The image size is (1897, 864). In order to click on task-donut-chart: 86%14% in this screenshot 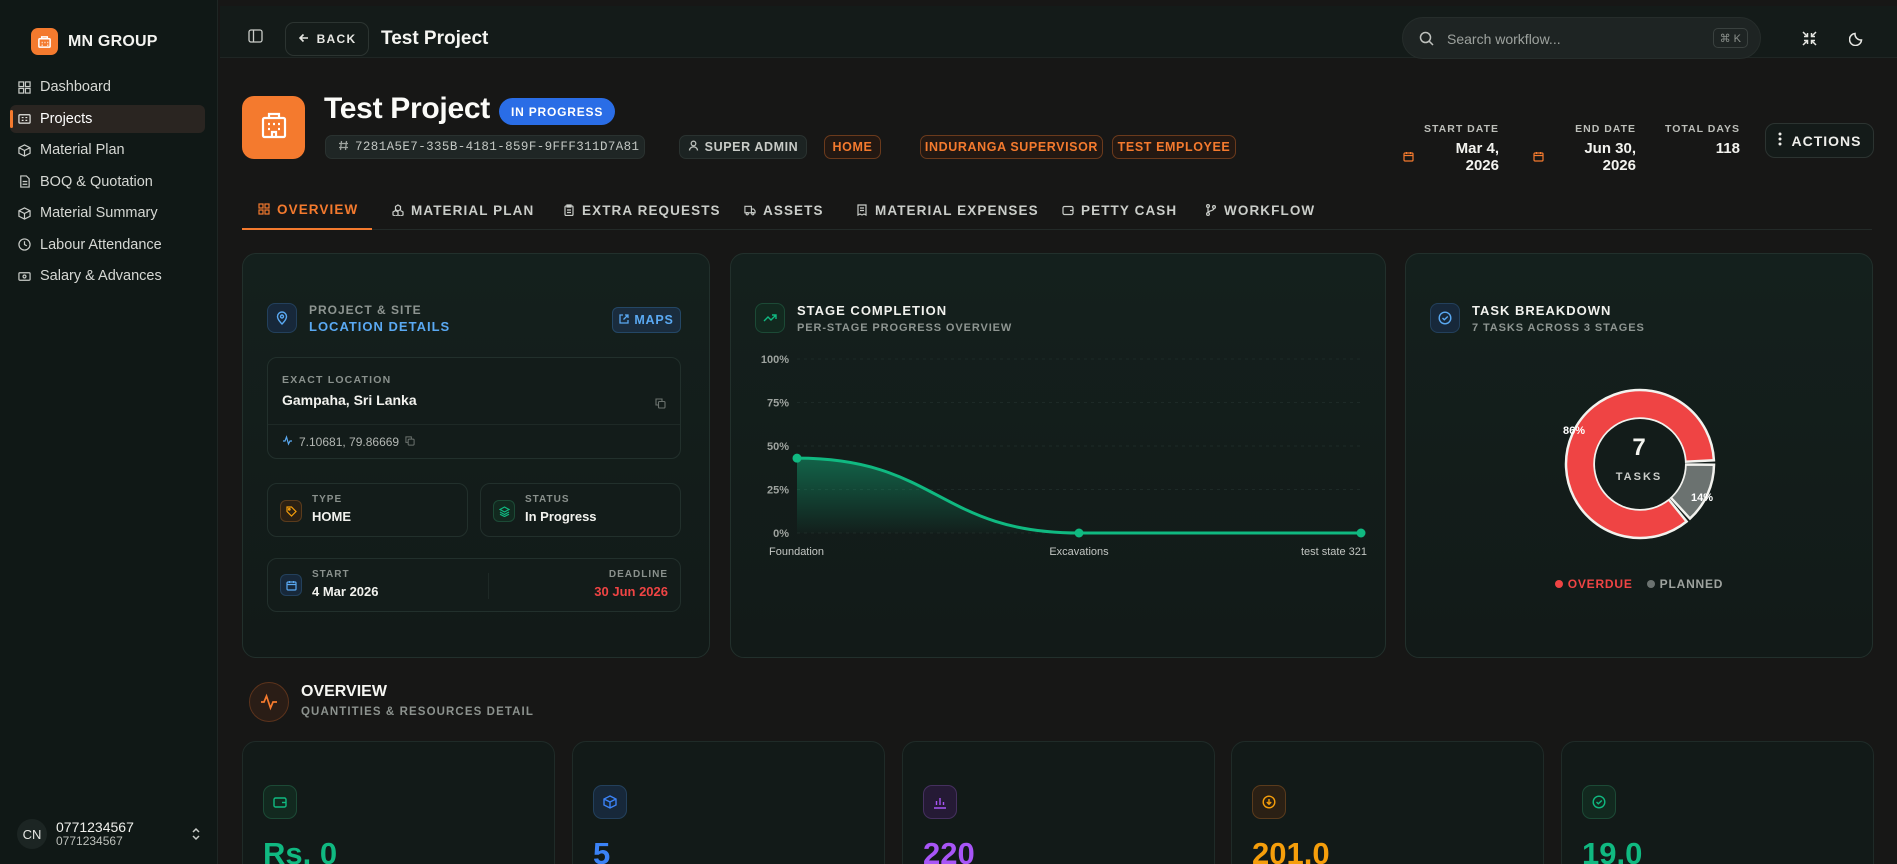, I will do `click(1639, 464)`.